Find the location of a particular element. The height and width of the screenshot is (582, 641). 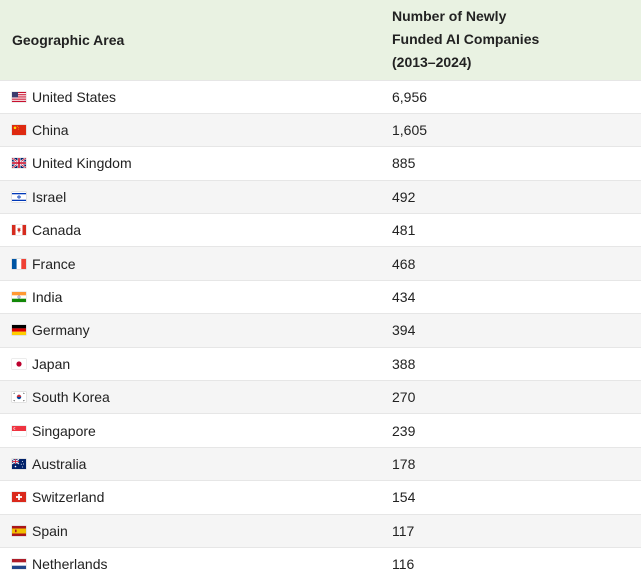

company-count: 117 is located at coordinates (403, 530).